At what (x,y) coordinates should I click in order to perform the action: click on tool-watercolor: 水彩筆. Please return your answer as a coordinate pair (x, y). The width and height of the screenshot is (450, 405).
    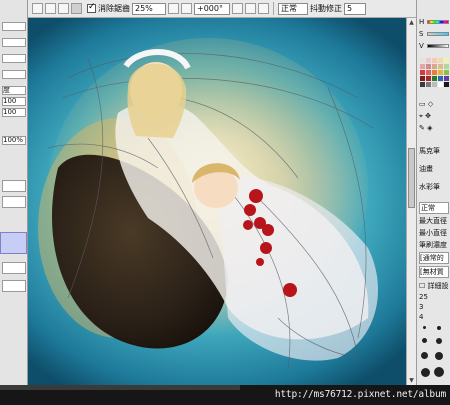
    Looking at the image, I should click on (429, 187).